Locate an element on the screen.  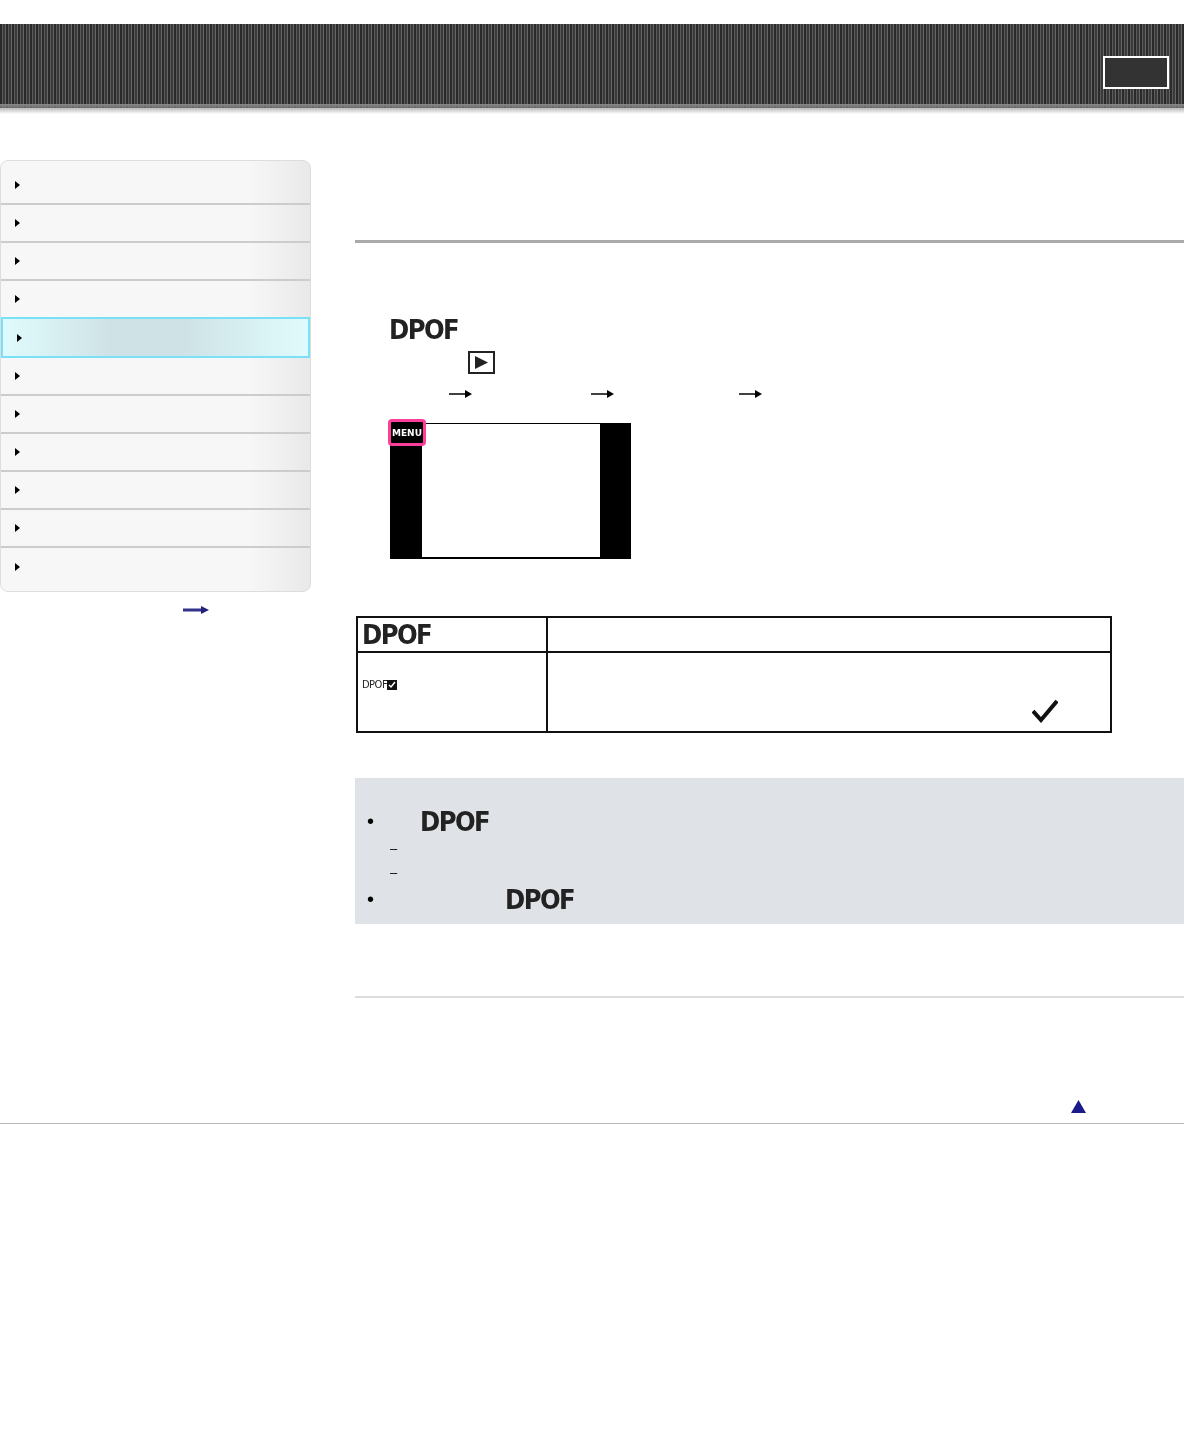
header-button is located at coordinates (1136, 72).